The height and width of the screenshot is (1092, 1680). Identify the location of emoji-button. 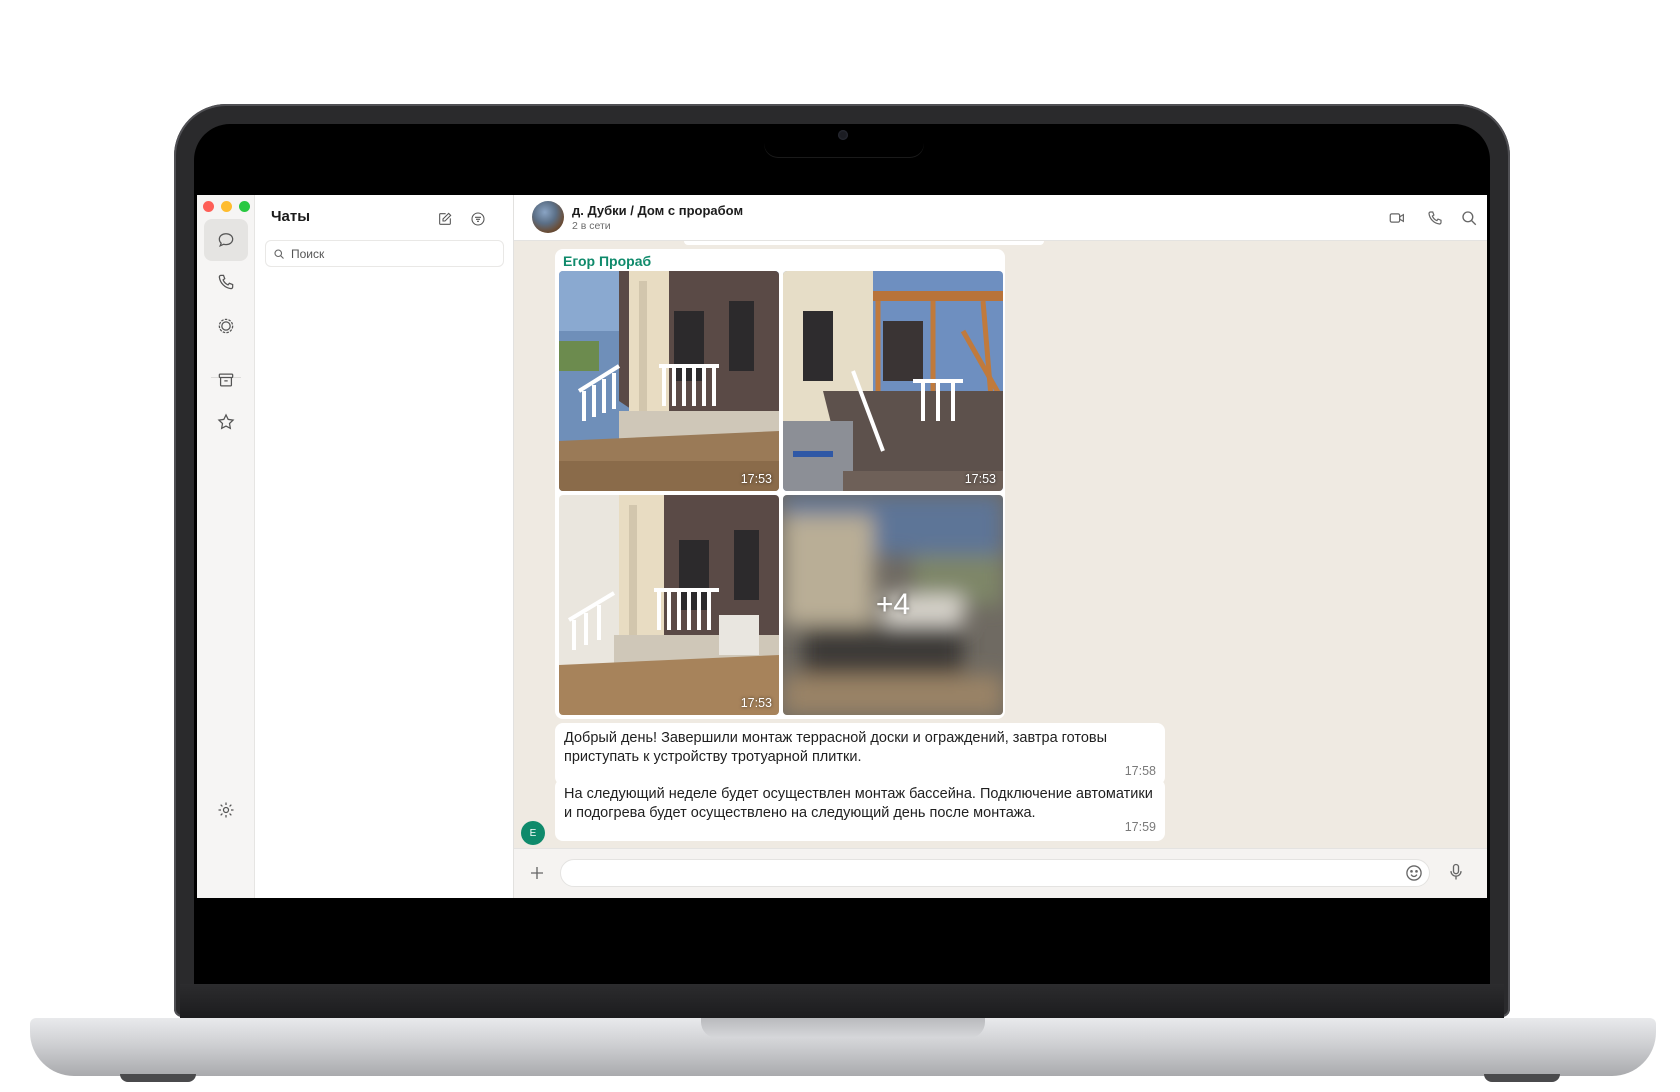
(1414, 873).